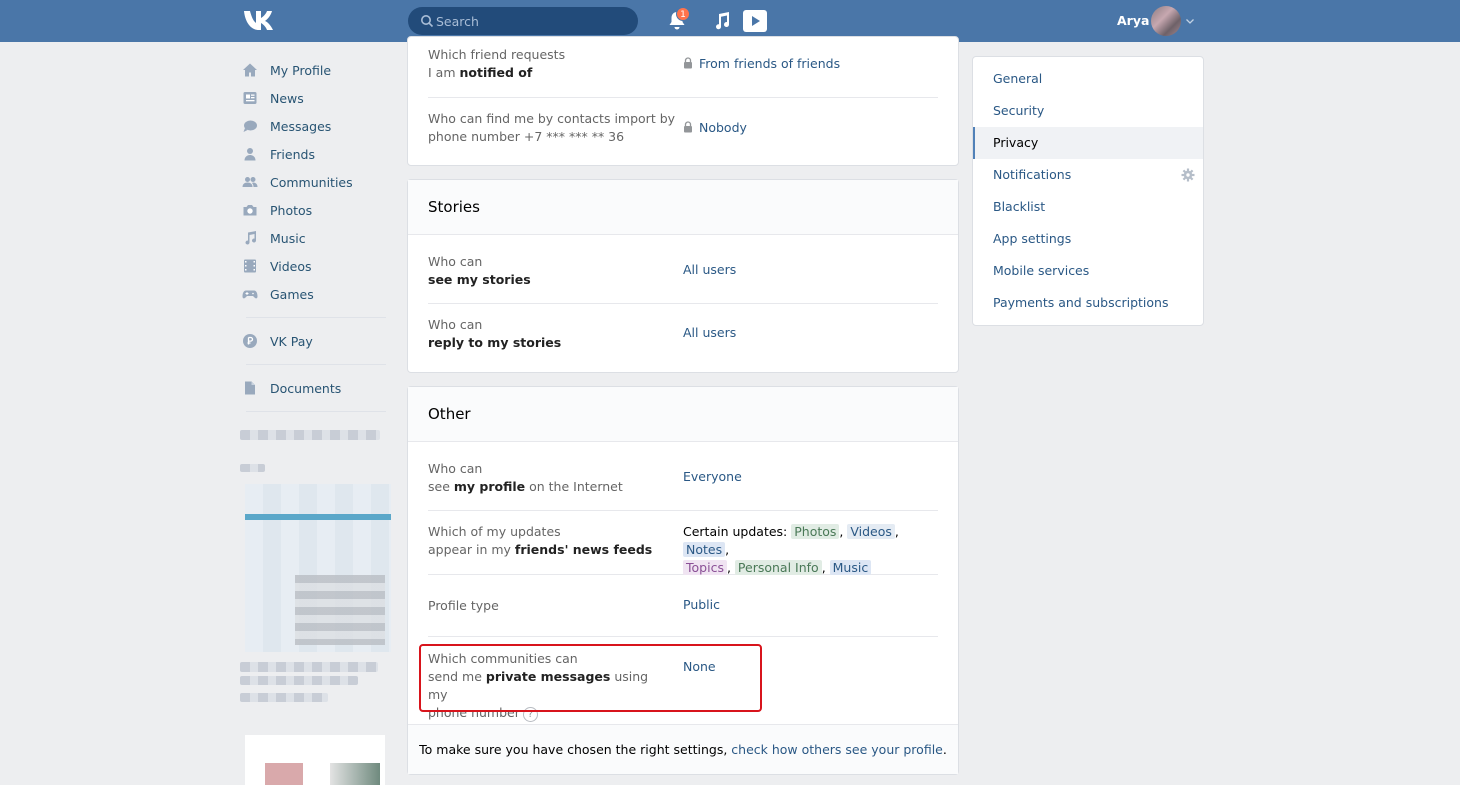 This screenshot has width=1460, height=785. What do you see at coordinates (761, 64) in the screenshot?
I see `setting-value-dropdown: From friends of friends` at bounding box center [761, 64].